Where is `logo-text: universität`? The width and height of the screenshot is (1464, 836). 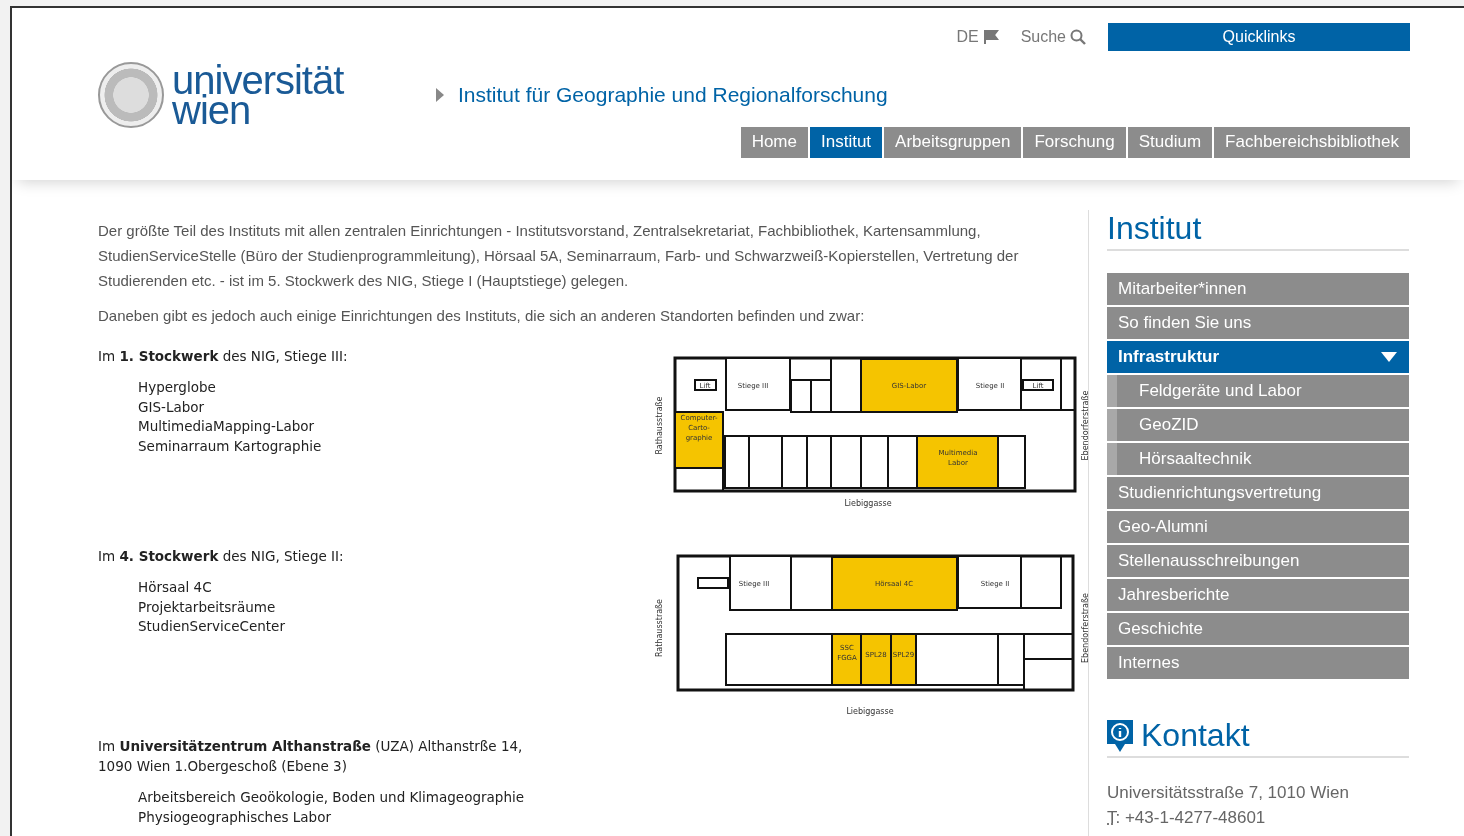
logo-text: universität is located at coordinates (258, 80).